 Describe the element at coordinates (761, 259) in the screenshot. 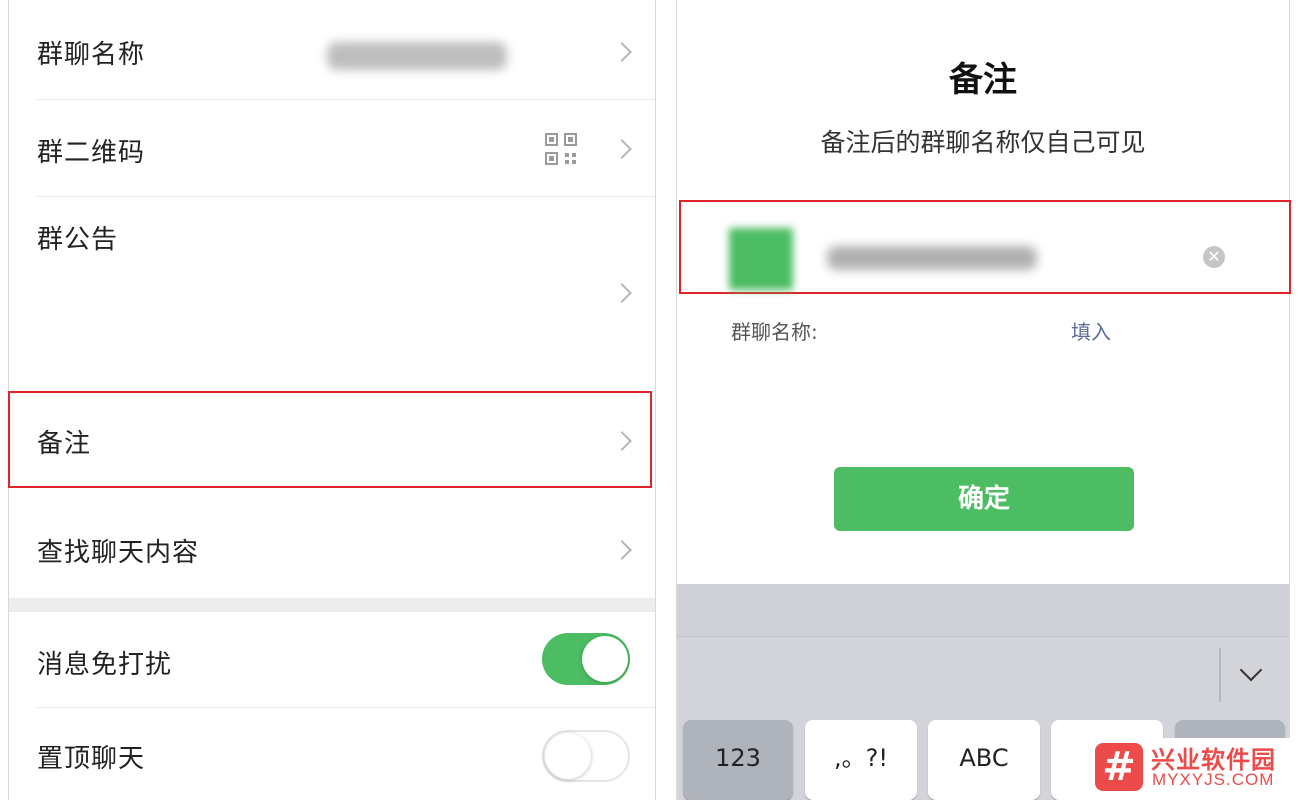

I see `blurred-avatar` at that location.